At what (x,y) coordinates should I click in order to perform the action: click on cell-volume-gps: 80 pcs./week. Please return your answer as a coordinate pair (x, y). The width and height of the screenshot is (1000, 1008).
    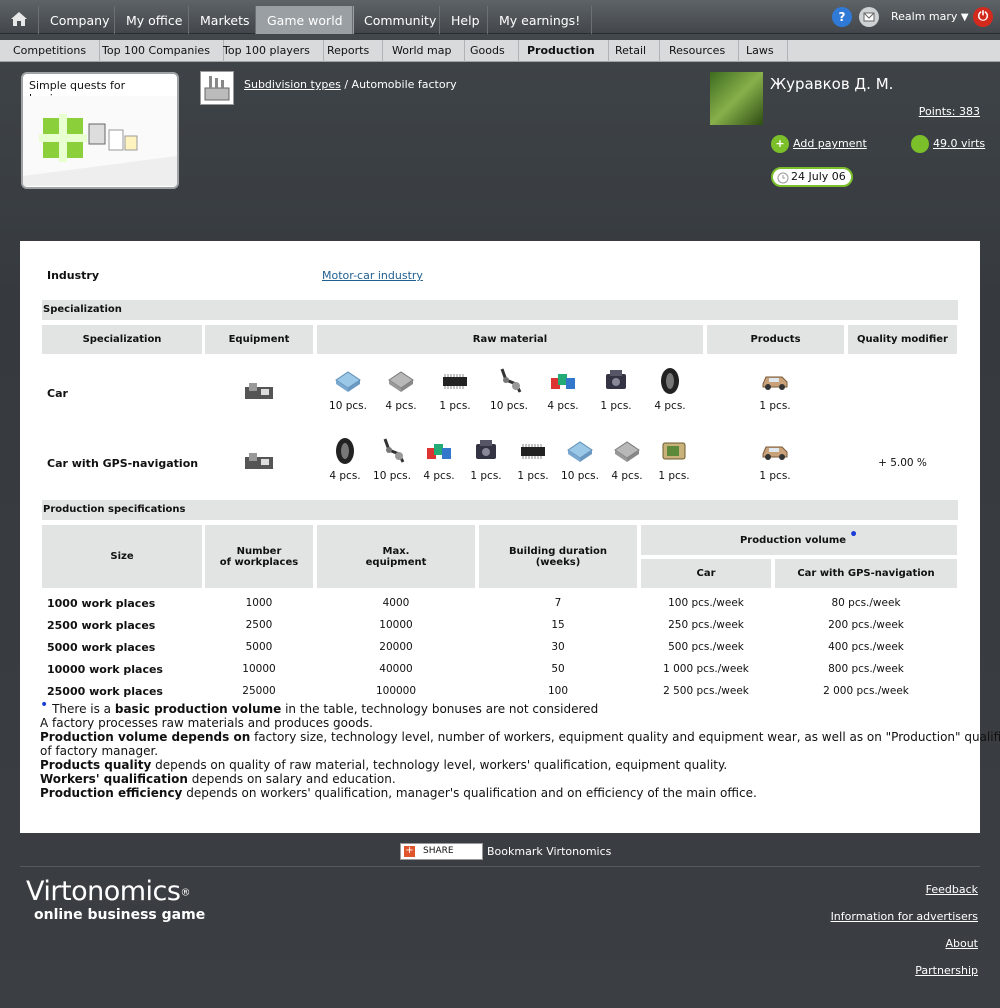
    Looking at the image, I should click on (866, 603).